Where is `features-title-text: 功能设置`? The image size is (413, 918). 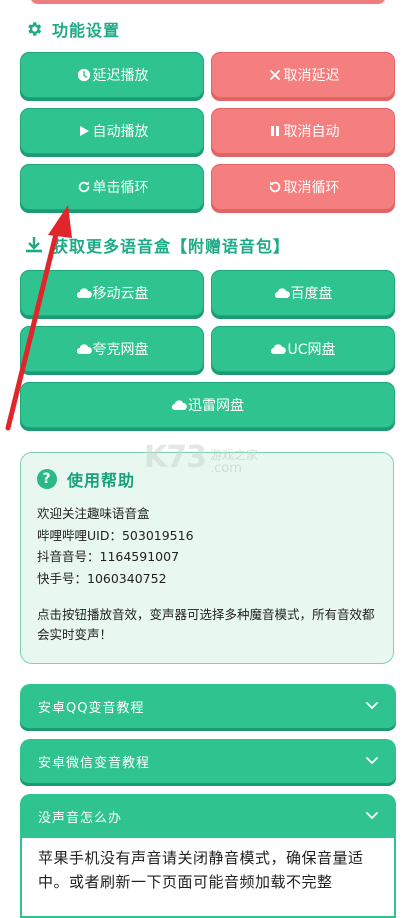
features-title-text: 功能设置 is located at coordinates (86, 30).